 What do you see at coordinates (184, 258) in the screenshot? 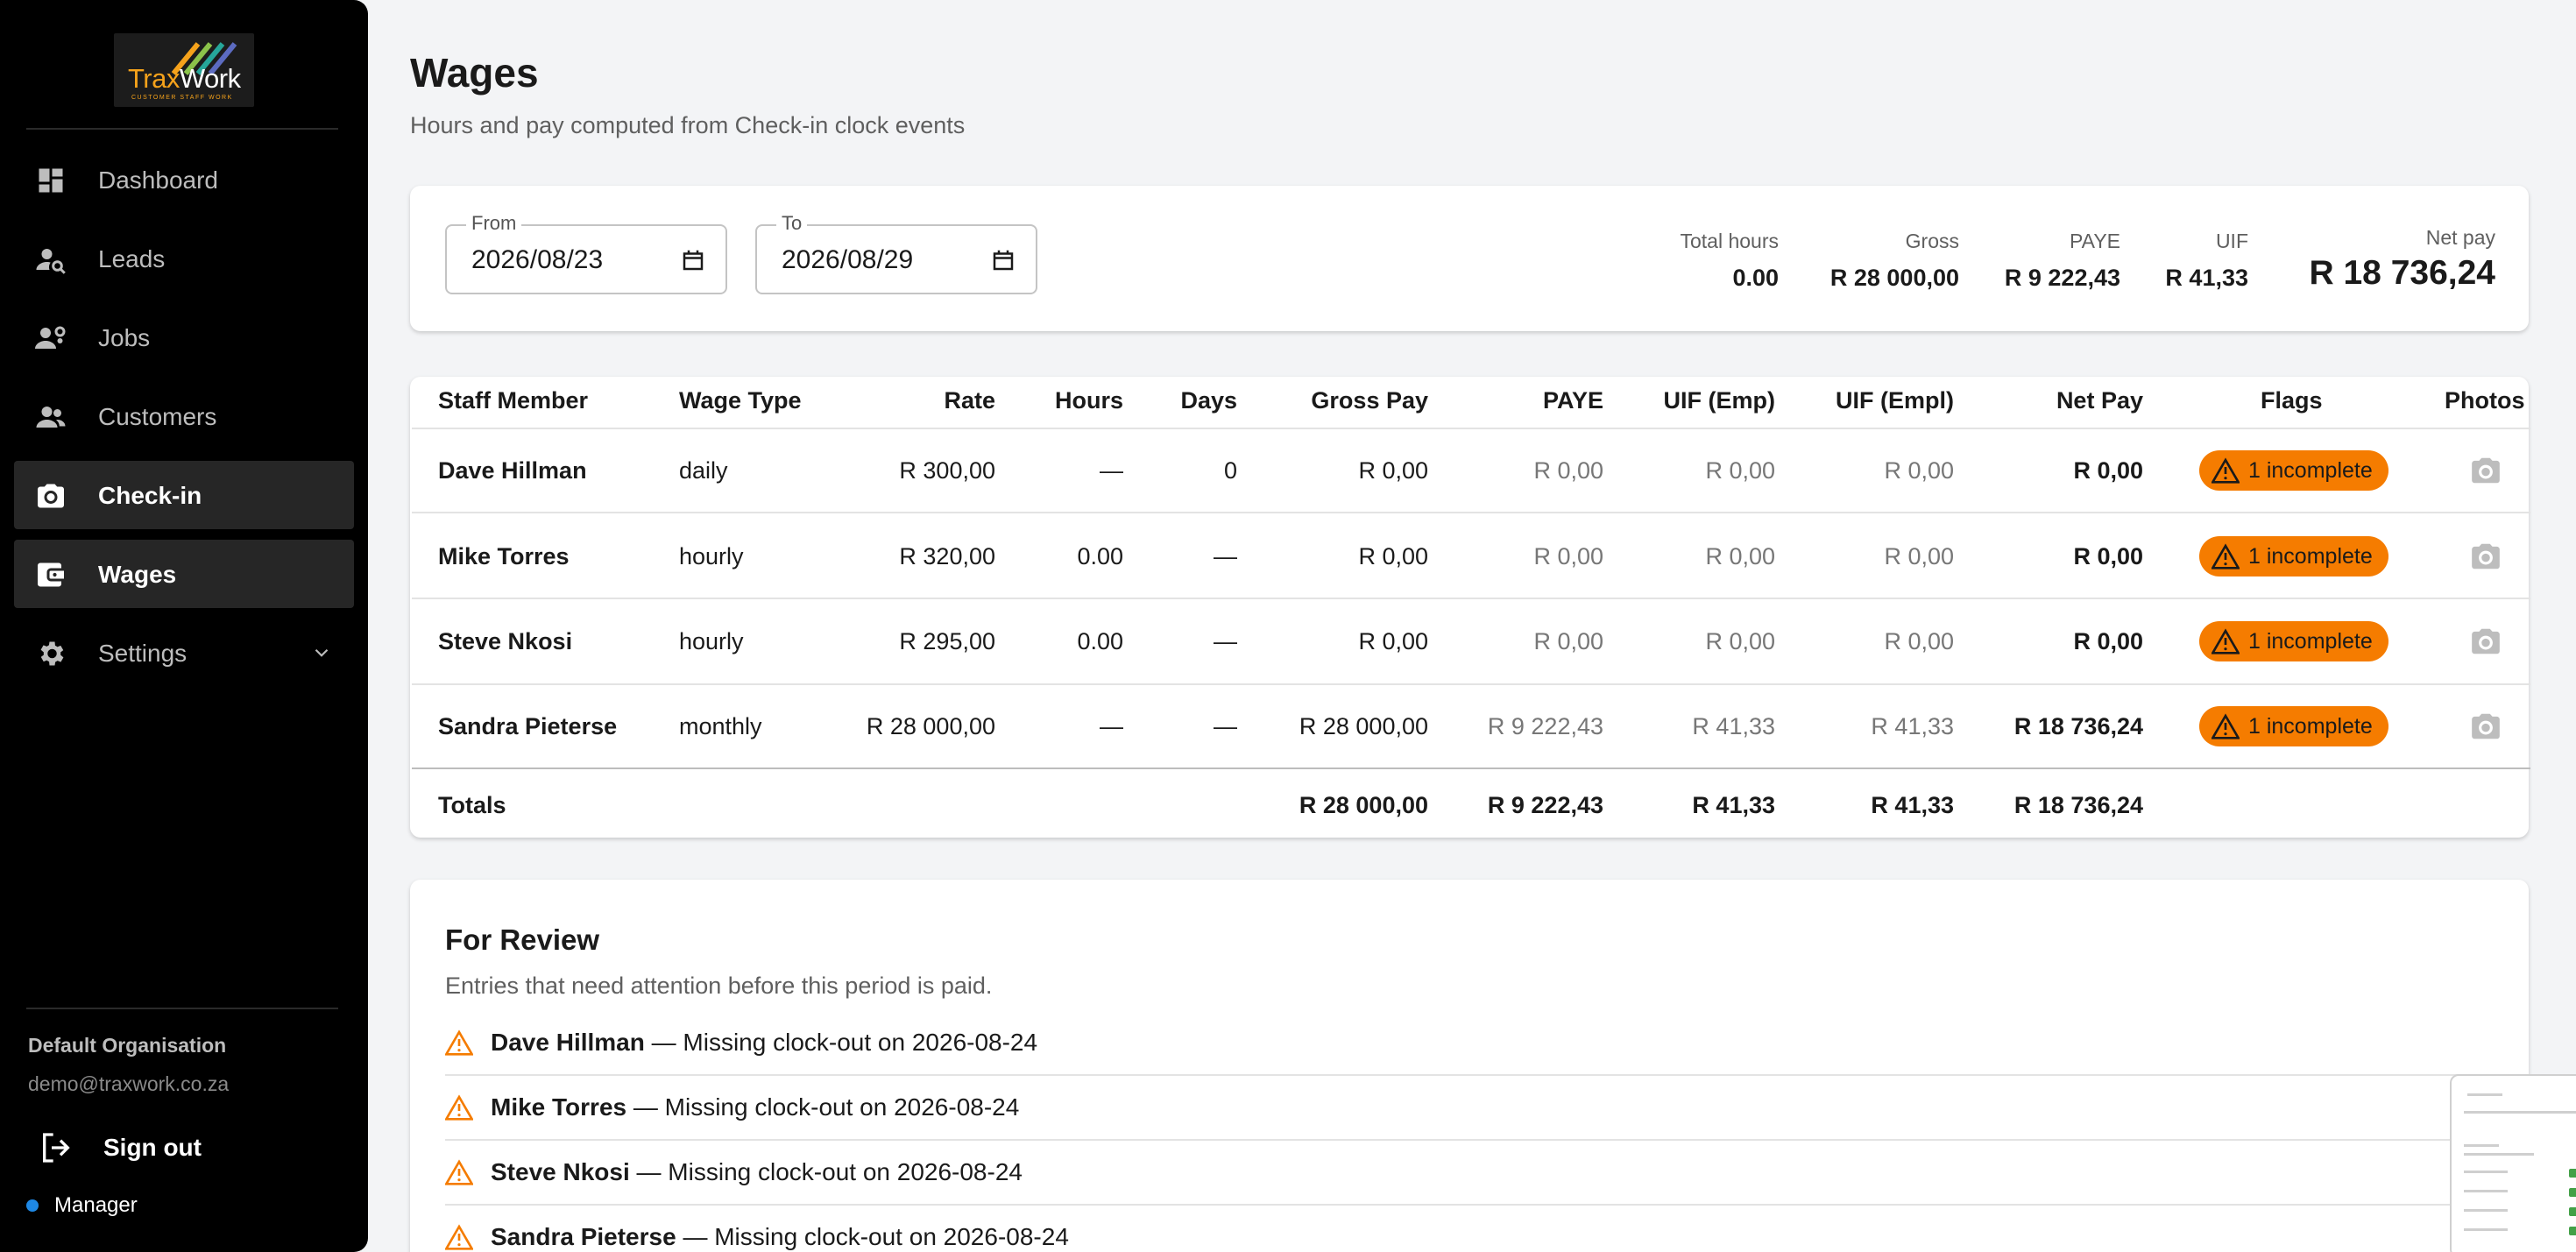
I see `sidebar-item-leads: Leads` at bounding box center [184, 258].